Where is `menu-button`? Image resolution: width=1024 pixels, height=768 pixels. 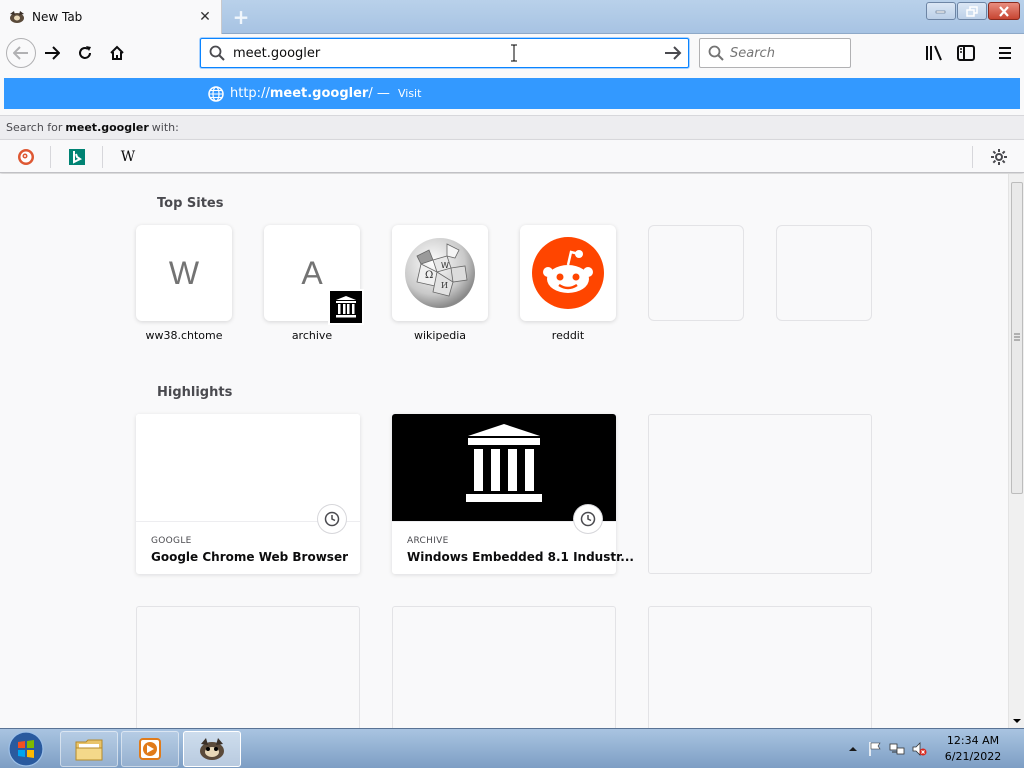 menu-button is located at coordinates (1005, 53).